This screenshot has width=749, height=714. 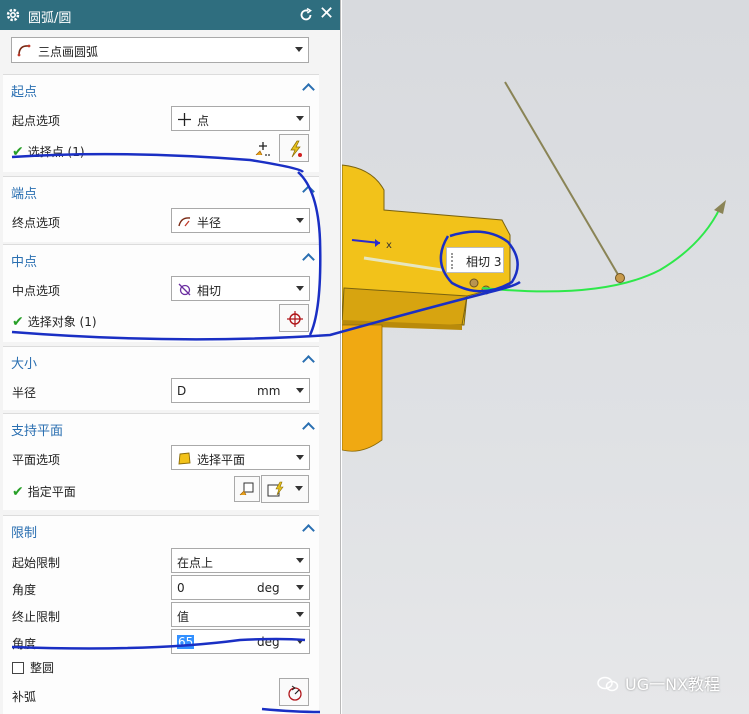 What do you see at coordinates (36, 460) in the screenshot?
I see `plane-option-label: 平面选项` at bounding box center [36, 460].